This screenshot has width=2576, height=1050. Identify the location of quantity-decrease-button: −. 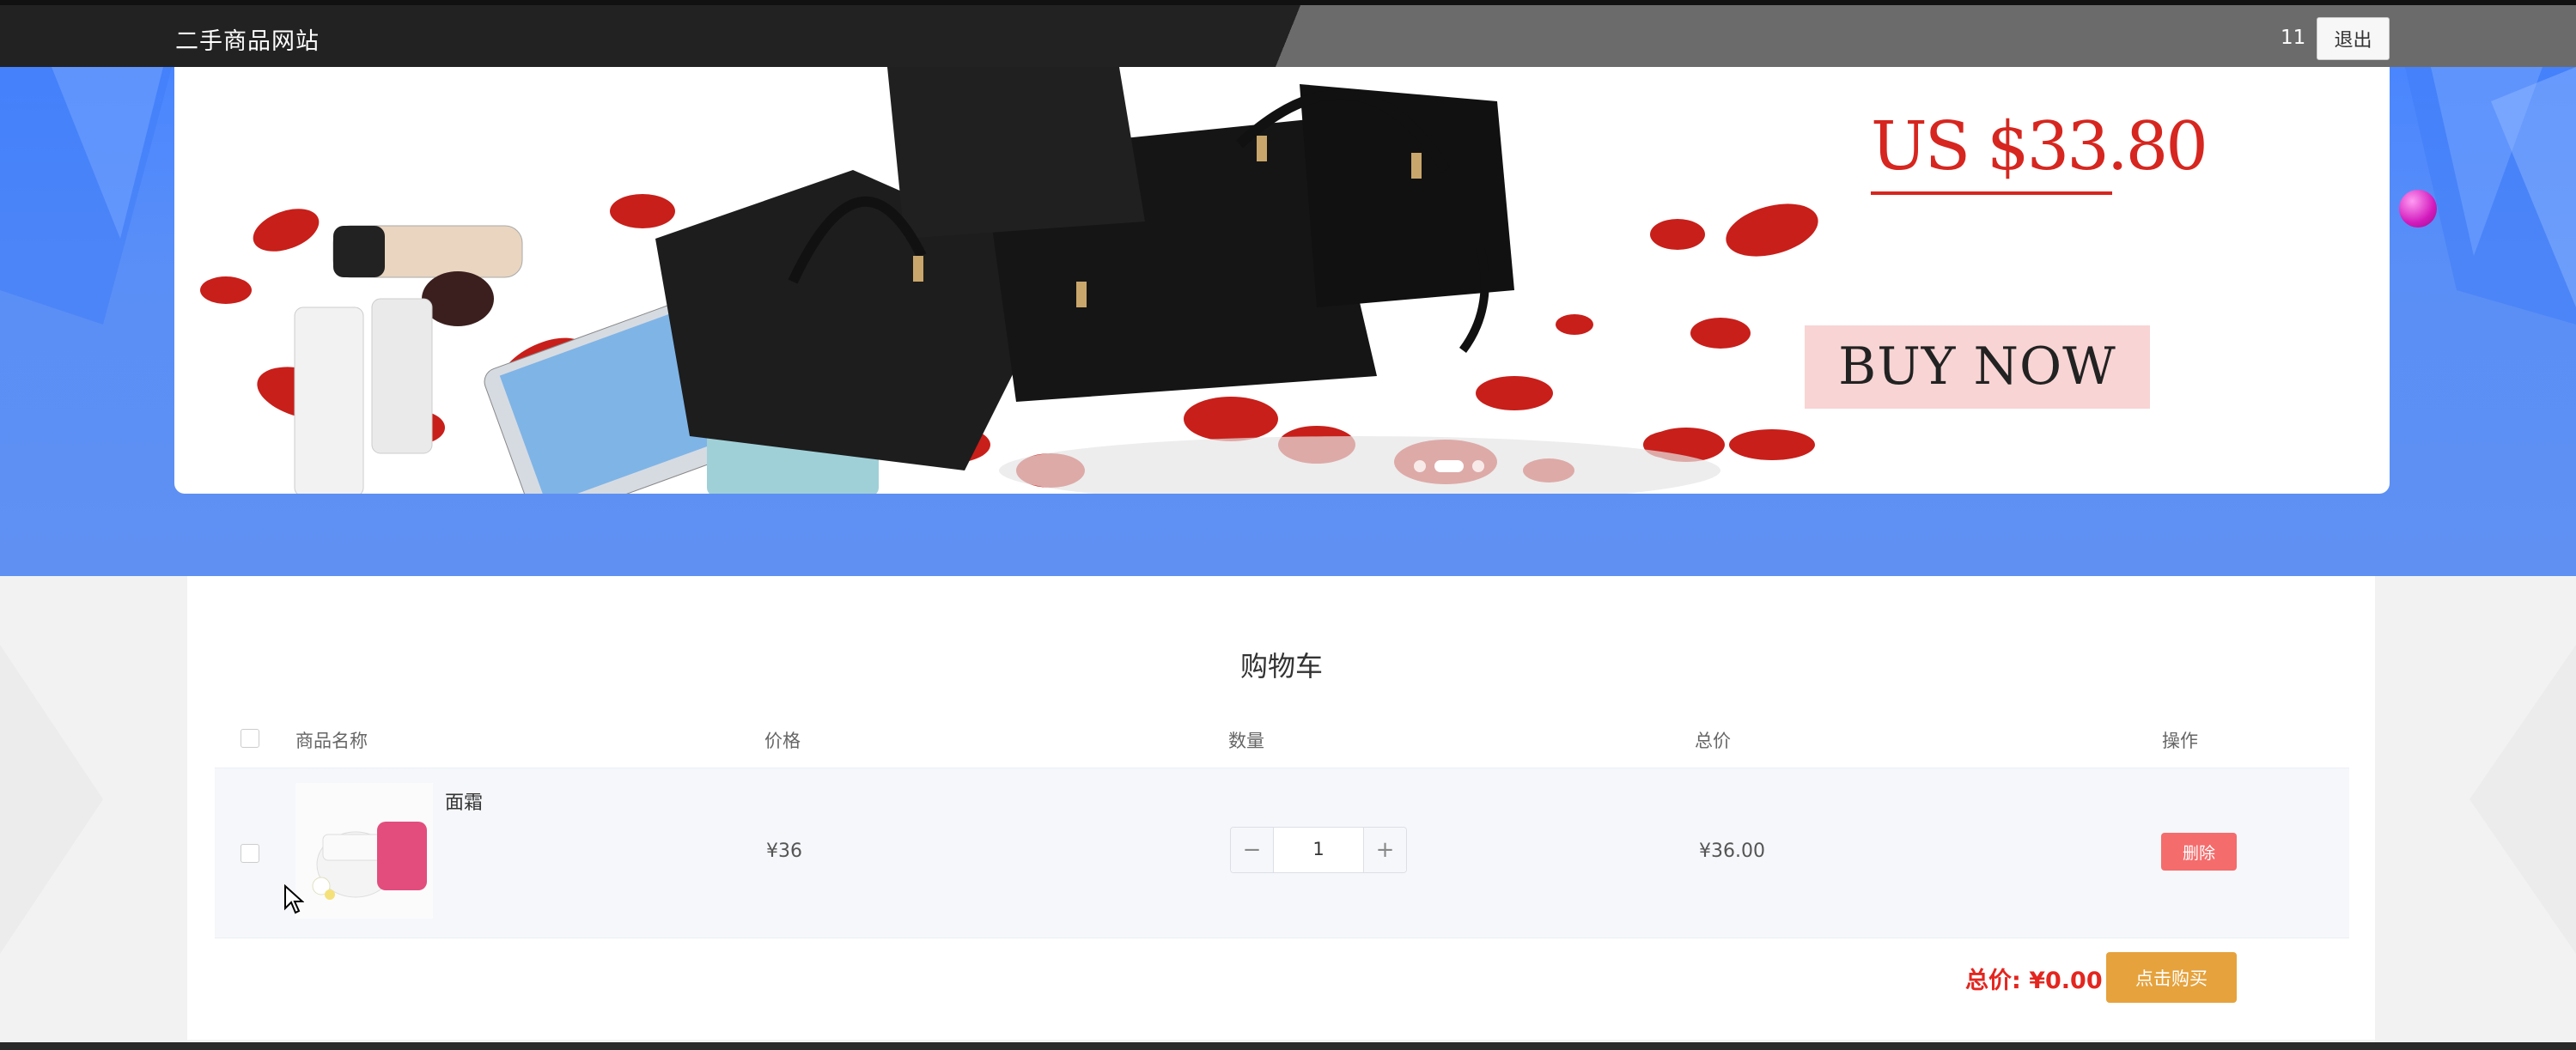
(1252, 850).